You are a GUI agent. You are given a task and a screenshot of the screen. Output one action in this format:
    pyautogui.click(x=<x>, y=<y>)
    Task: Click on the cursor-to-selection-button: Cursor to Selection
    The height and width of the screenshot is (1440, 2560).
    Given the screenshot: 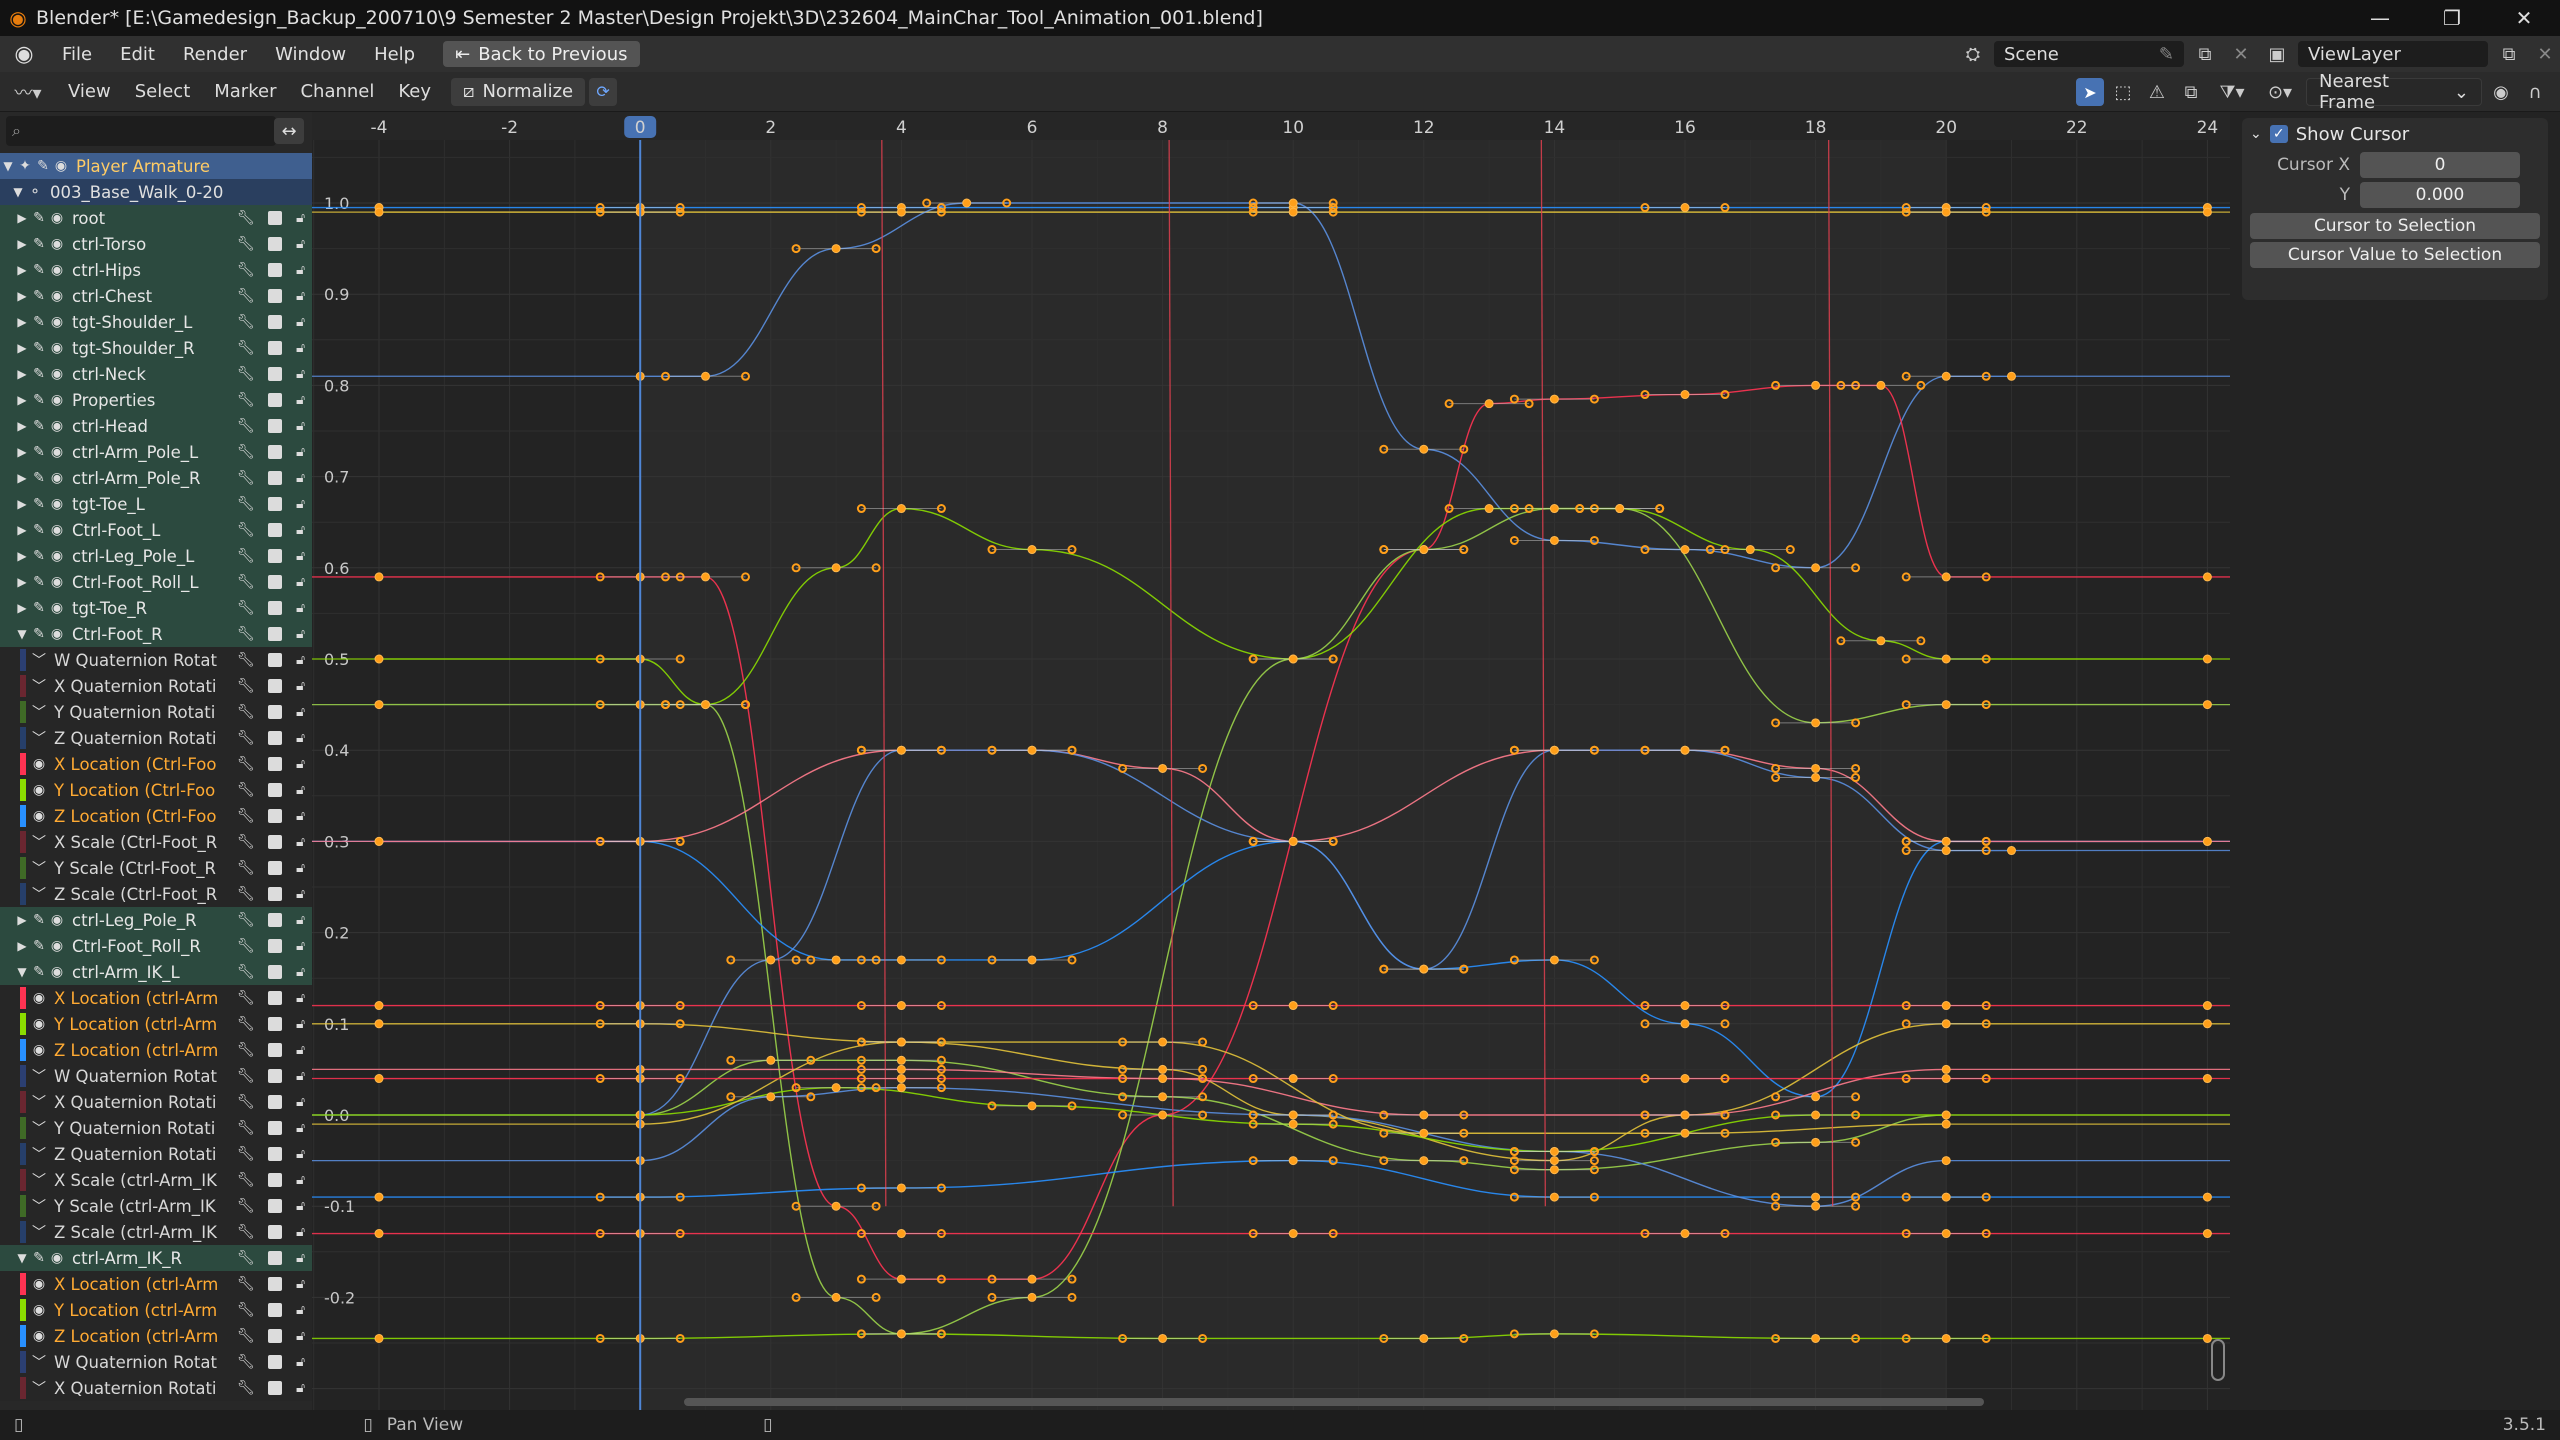 What is the action you would take?
    pyautogui.click(x=2395, y=226)
    